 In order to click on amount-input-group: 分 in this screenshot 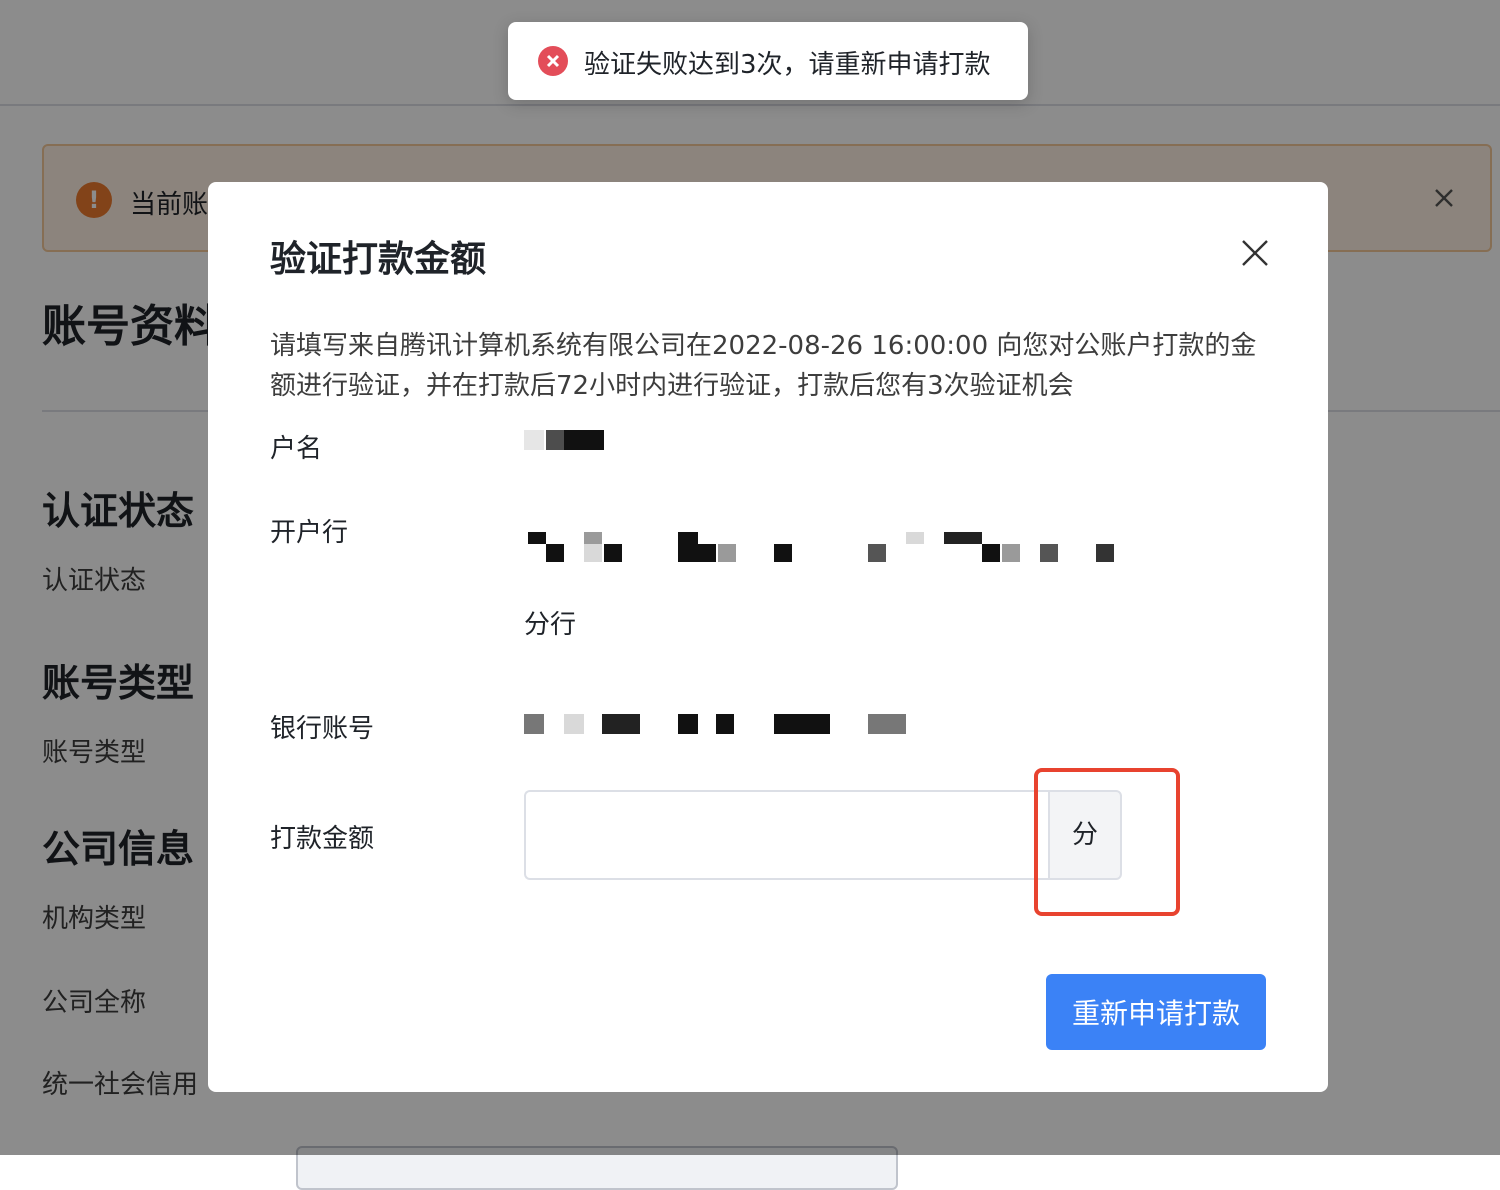, I will do `click(823, 835)`.